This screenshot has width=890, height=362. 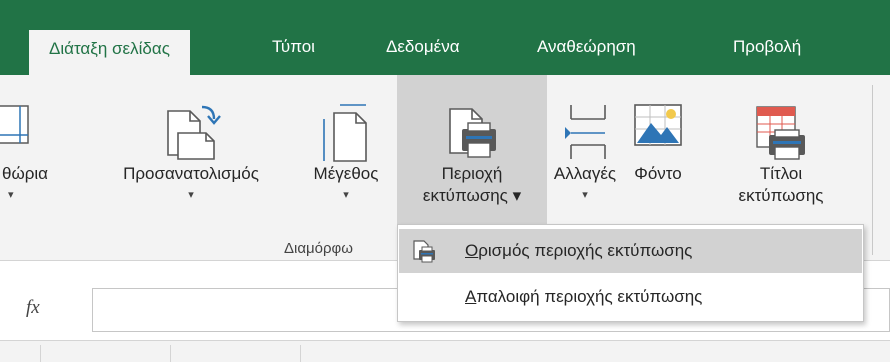 What do you see at coordinates (658, 125) in the screenshot?
I see `background-icon` at bounding box center [658, 125].